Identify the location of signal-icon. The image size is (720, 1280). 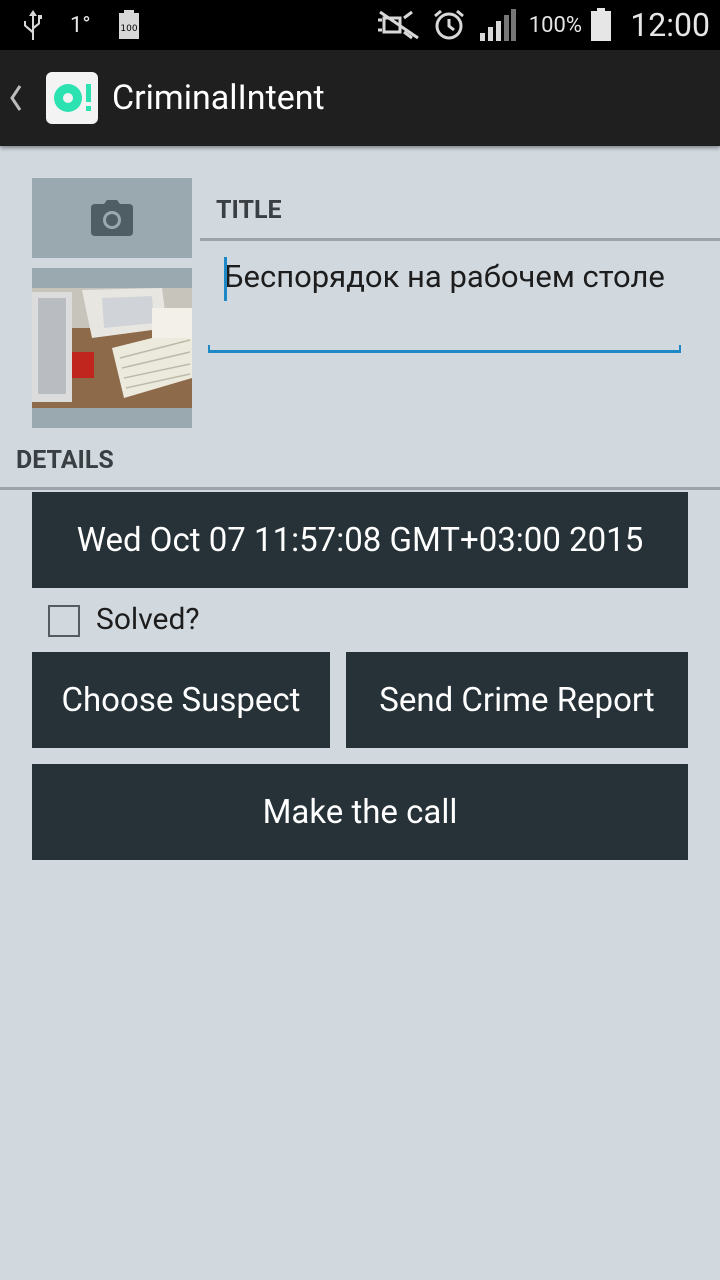
(498, 25).